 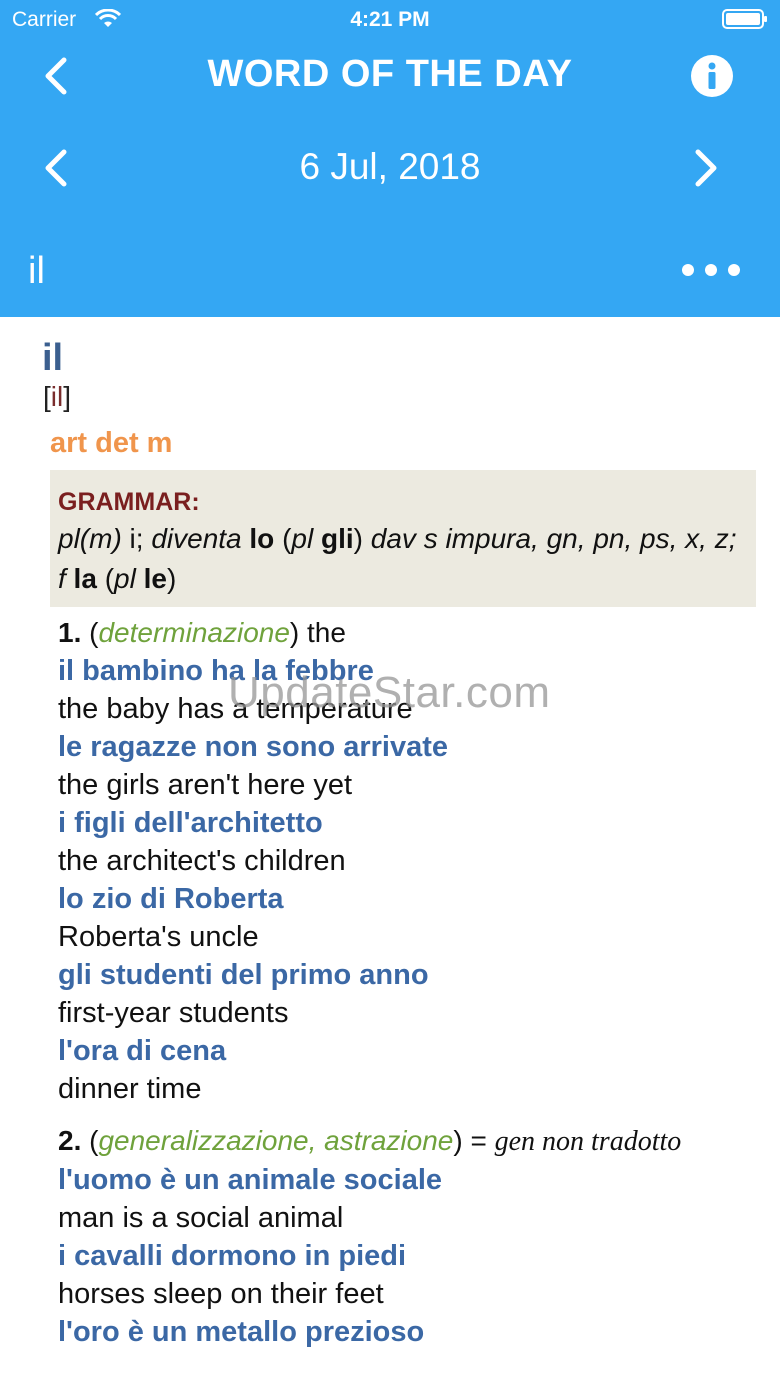 I want to click on pronunciation: [il], so click(x=57, y=396).